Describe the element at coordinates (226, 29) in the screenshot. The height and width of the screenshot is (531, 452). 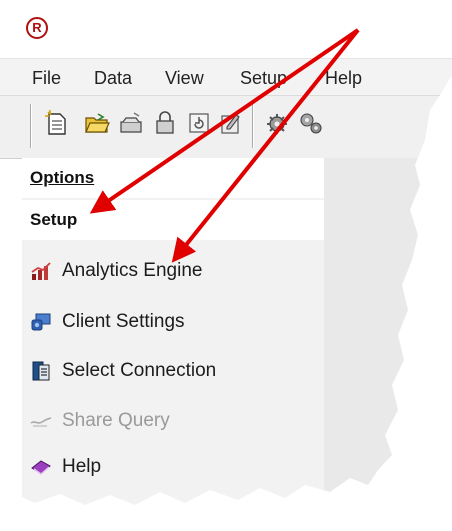
I see `title-bar: R` at that location.